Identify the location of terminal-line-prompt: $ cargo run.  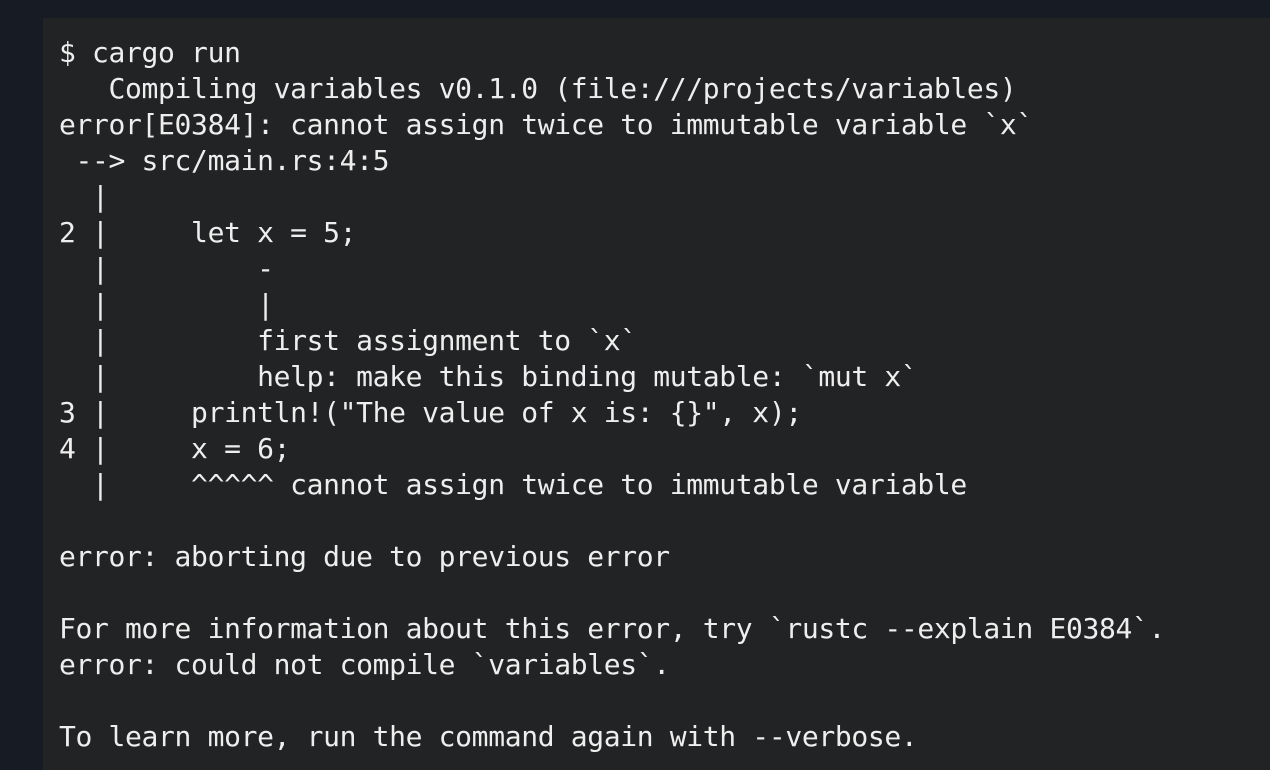
(150, 52).